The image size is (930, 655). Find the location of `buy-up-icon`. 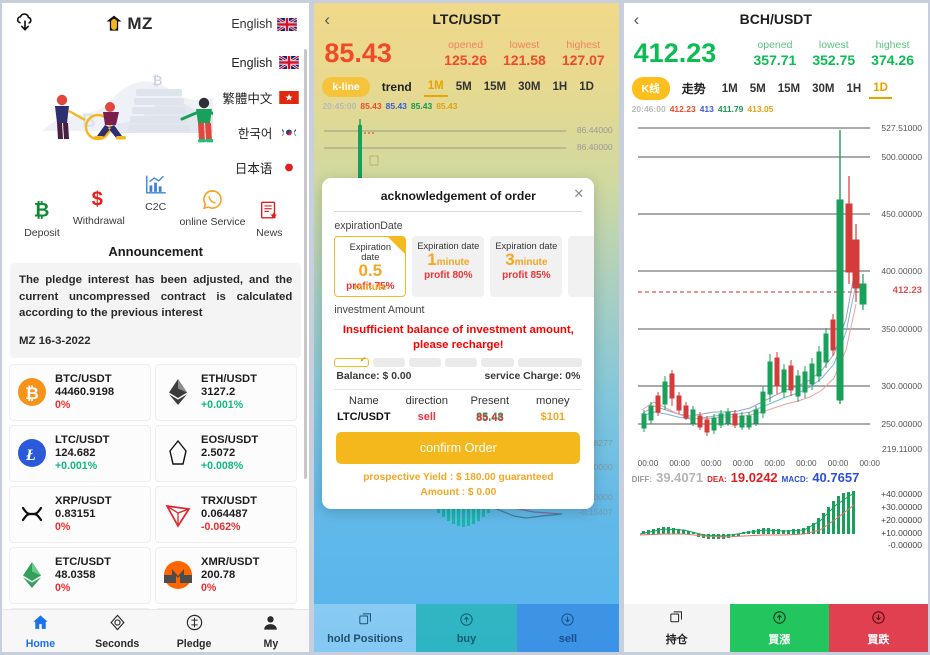

buy-up-icon is located at coordinates (779, 619).